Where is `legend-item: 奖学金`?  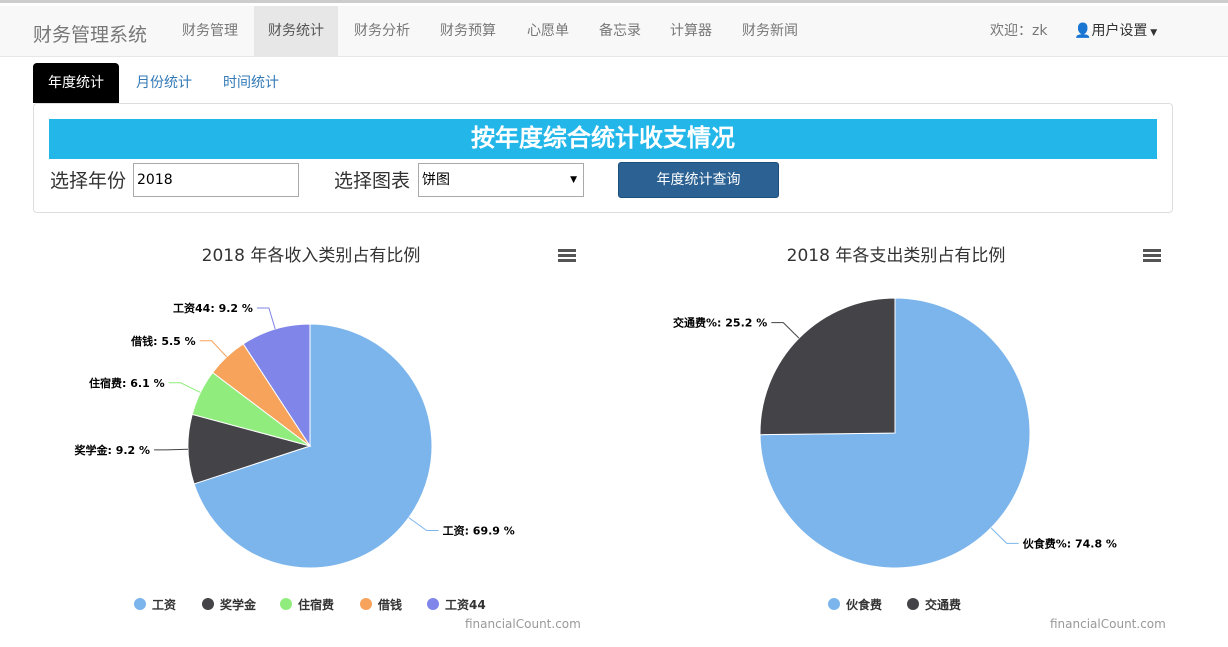 legend-item: 奖学金 is located at coordinates (238, 604).